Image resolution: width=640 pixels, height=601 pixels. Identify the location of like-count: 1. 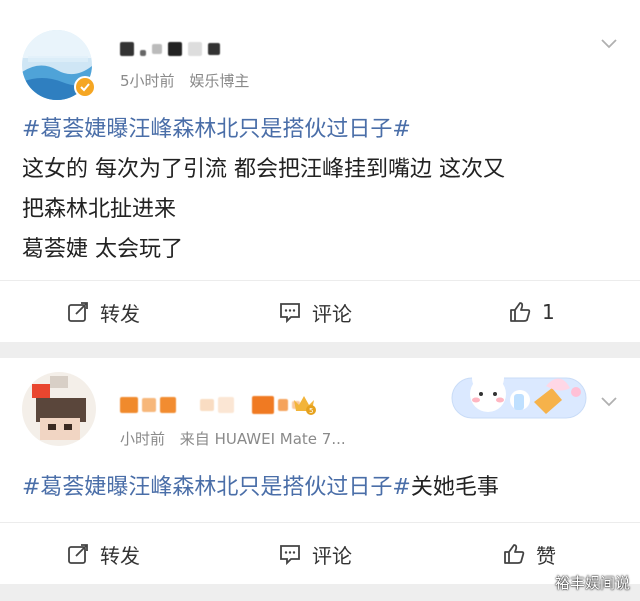
(548, 312).